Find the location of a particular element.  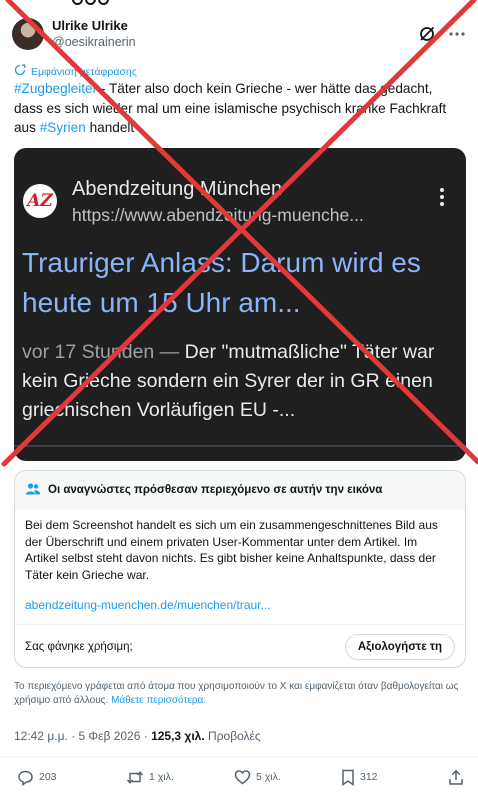

tweet-timestamp: 12:42 μ.μ. · 5 Φεβ 2026 · is located at coordinates (82, 736).